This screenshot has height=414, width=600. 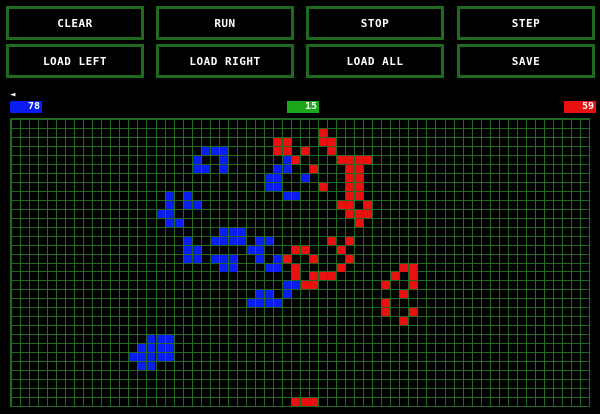 I want to click on clear-button: CLEAR, so click(x=75, y=23).